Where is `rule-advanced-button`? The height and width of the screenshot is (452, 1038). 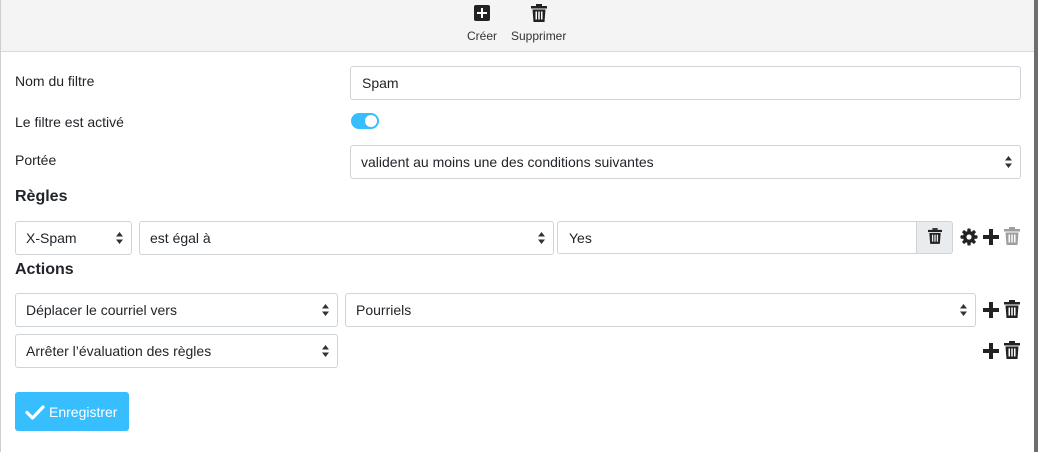 rule-advanced-button is located at coordinates (969, 238).